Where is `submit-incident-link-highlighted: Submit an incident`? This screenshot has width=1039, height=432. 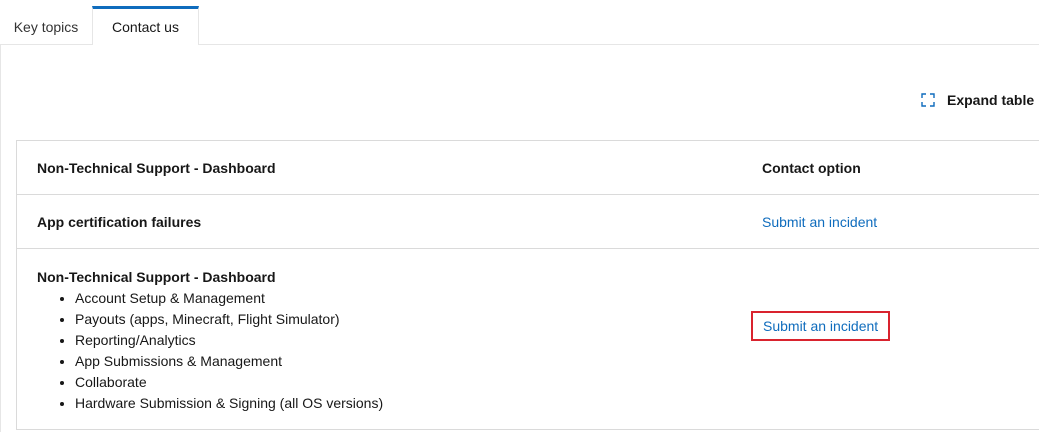
submit-incident-link-highlighted: Submit an incident is located at coordinates (821, 326).